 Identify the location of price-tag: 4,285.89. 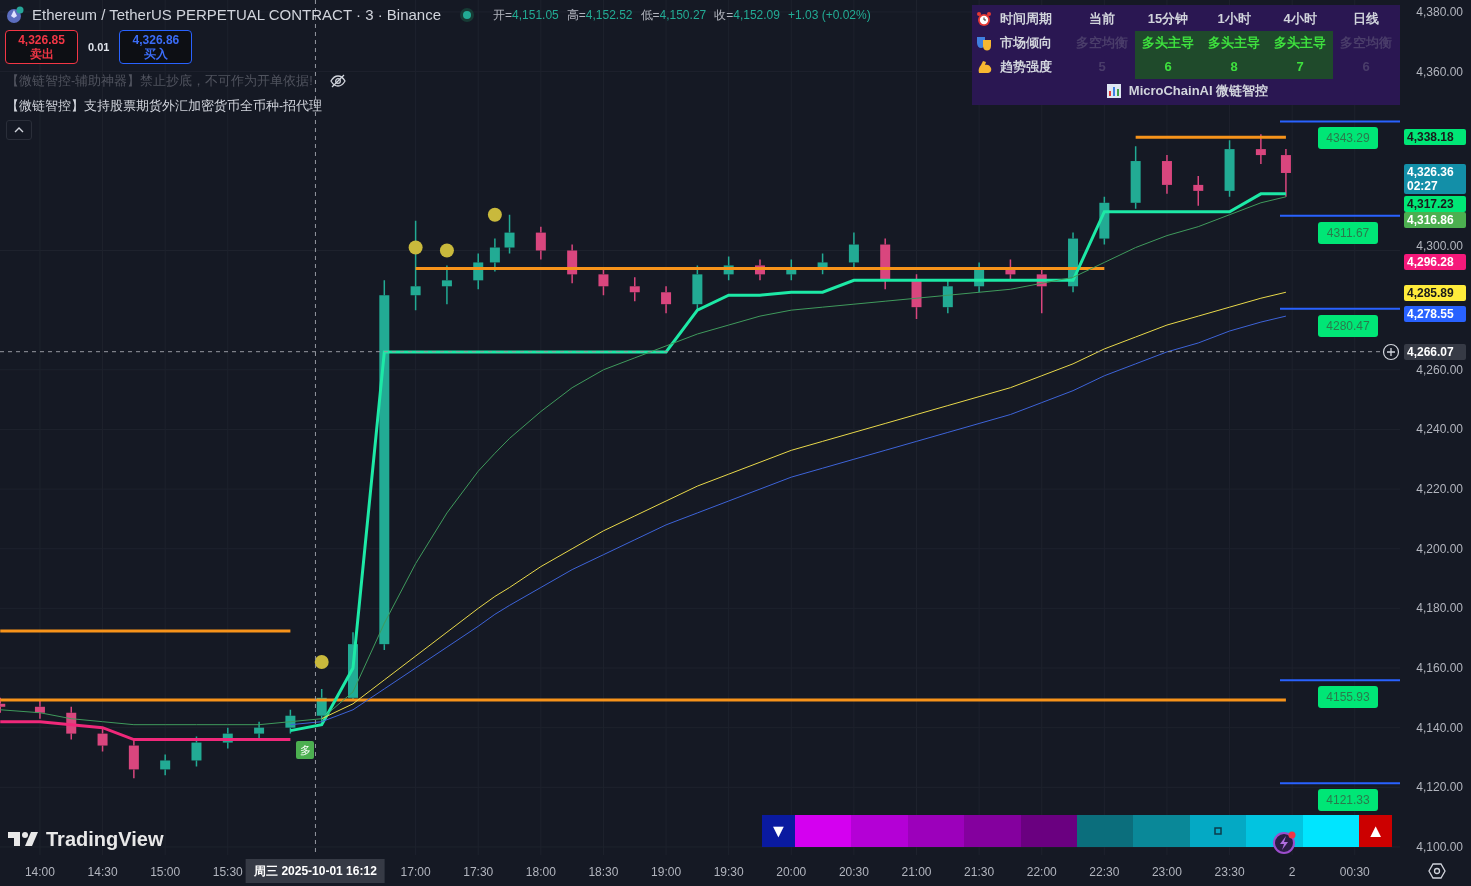
(1435, 292).